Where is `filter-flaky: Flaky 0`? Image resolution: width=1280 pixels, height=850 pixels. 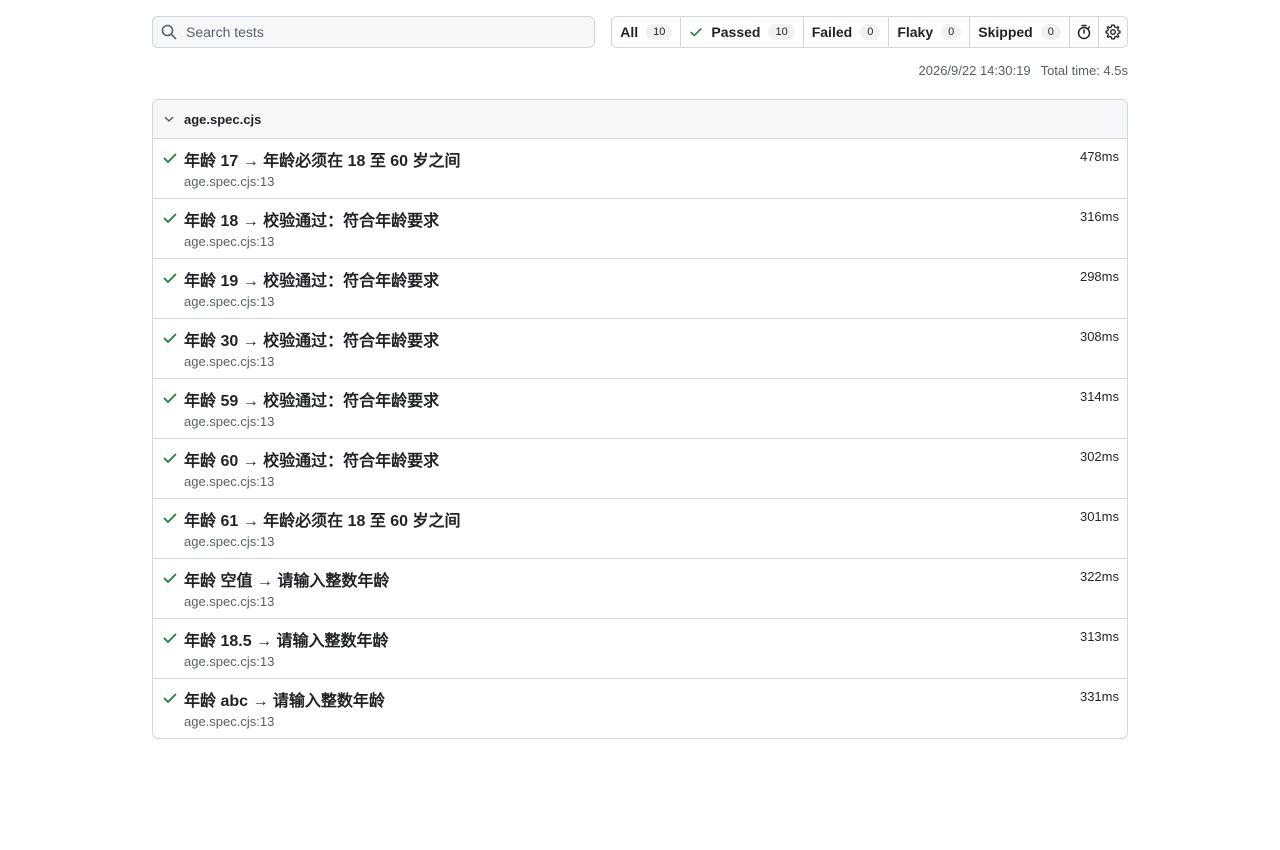 filter-flaky: Flaky 0 is located at coordinates (930, 32).